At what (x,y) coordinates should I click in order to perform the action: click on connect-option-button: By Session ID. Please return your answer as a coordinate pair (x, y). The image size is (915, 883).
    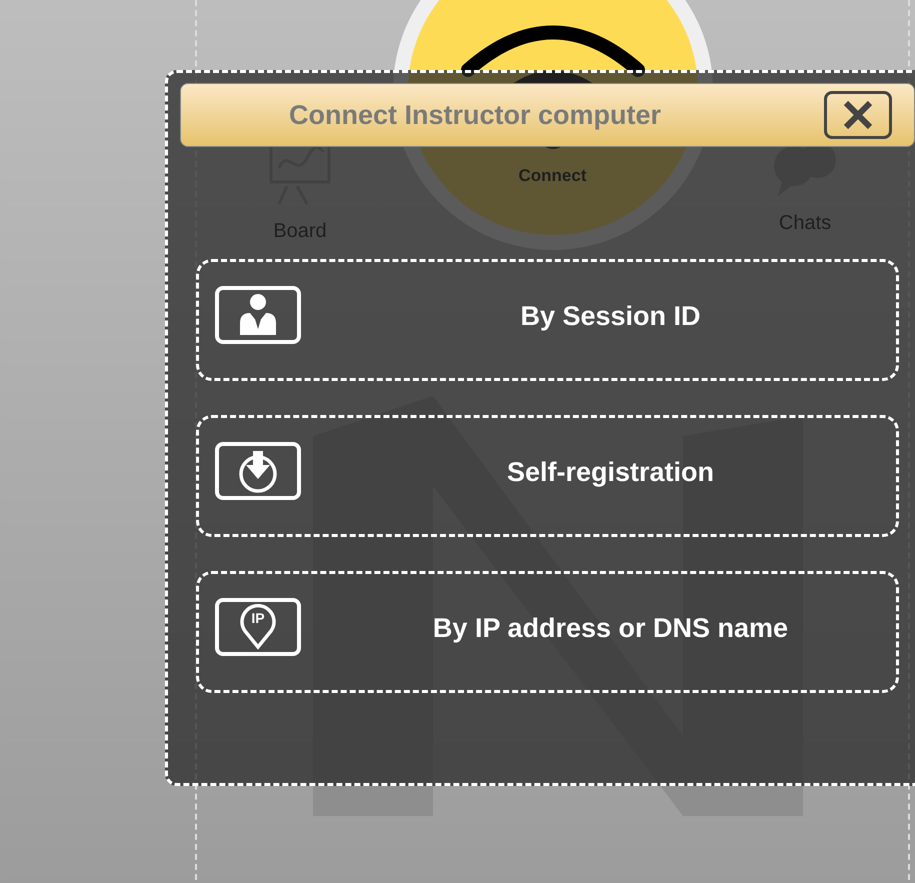
    Looking at the image, I should click on (547, 320).